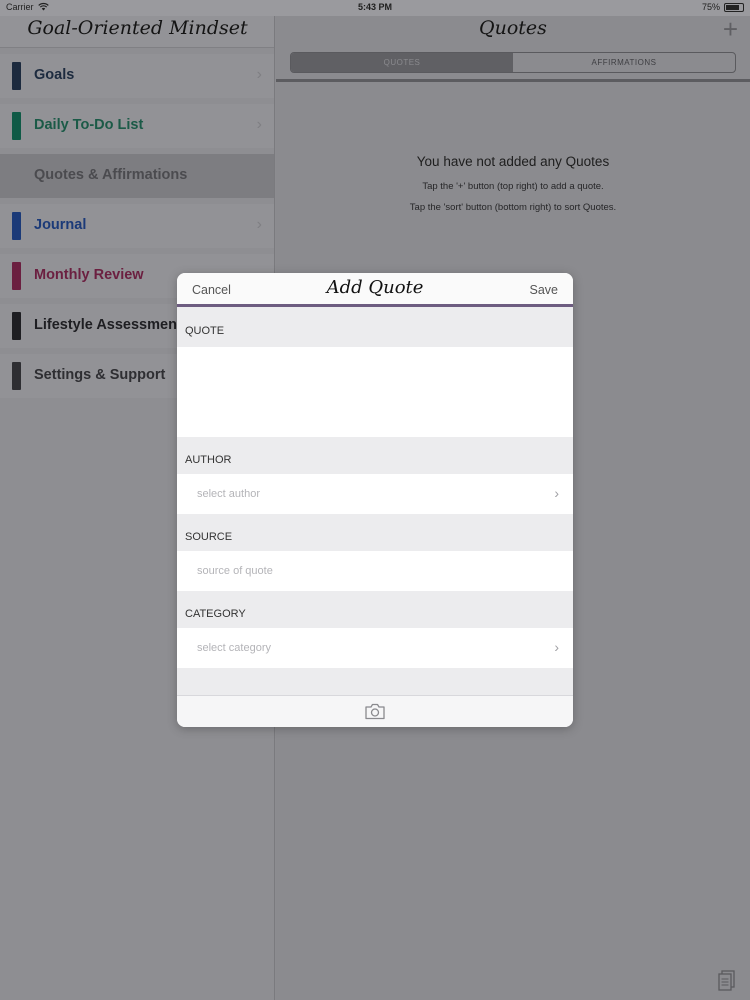 The height and width of the screenshot is (1000, 750). What do you see at coordinates (137, 28) in the screenshot?
I see `app-title: Goal-Oriented Mindset` at bounding box center [137, 28].